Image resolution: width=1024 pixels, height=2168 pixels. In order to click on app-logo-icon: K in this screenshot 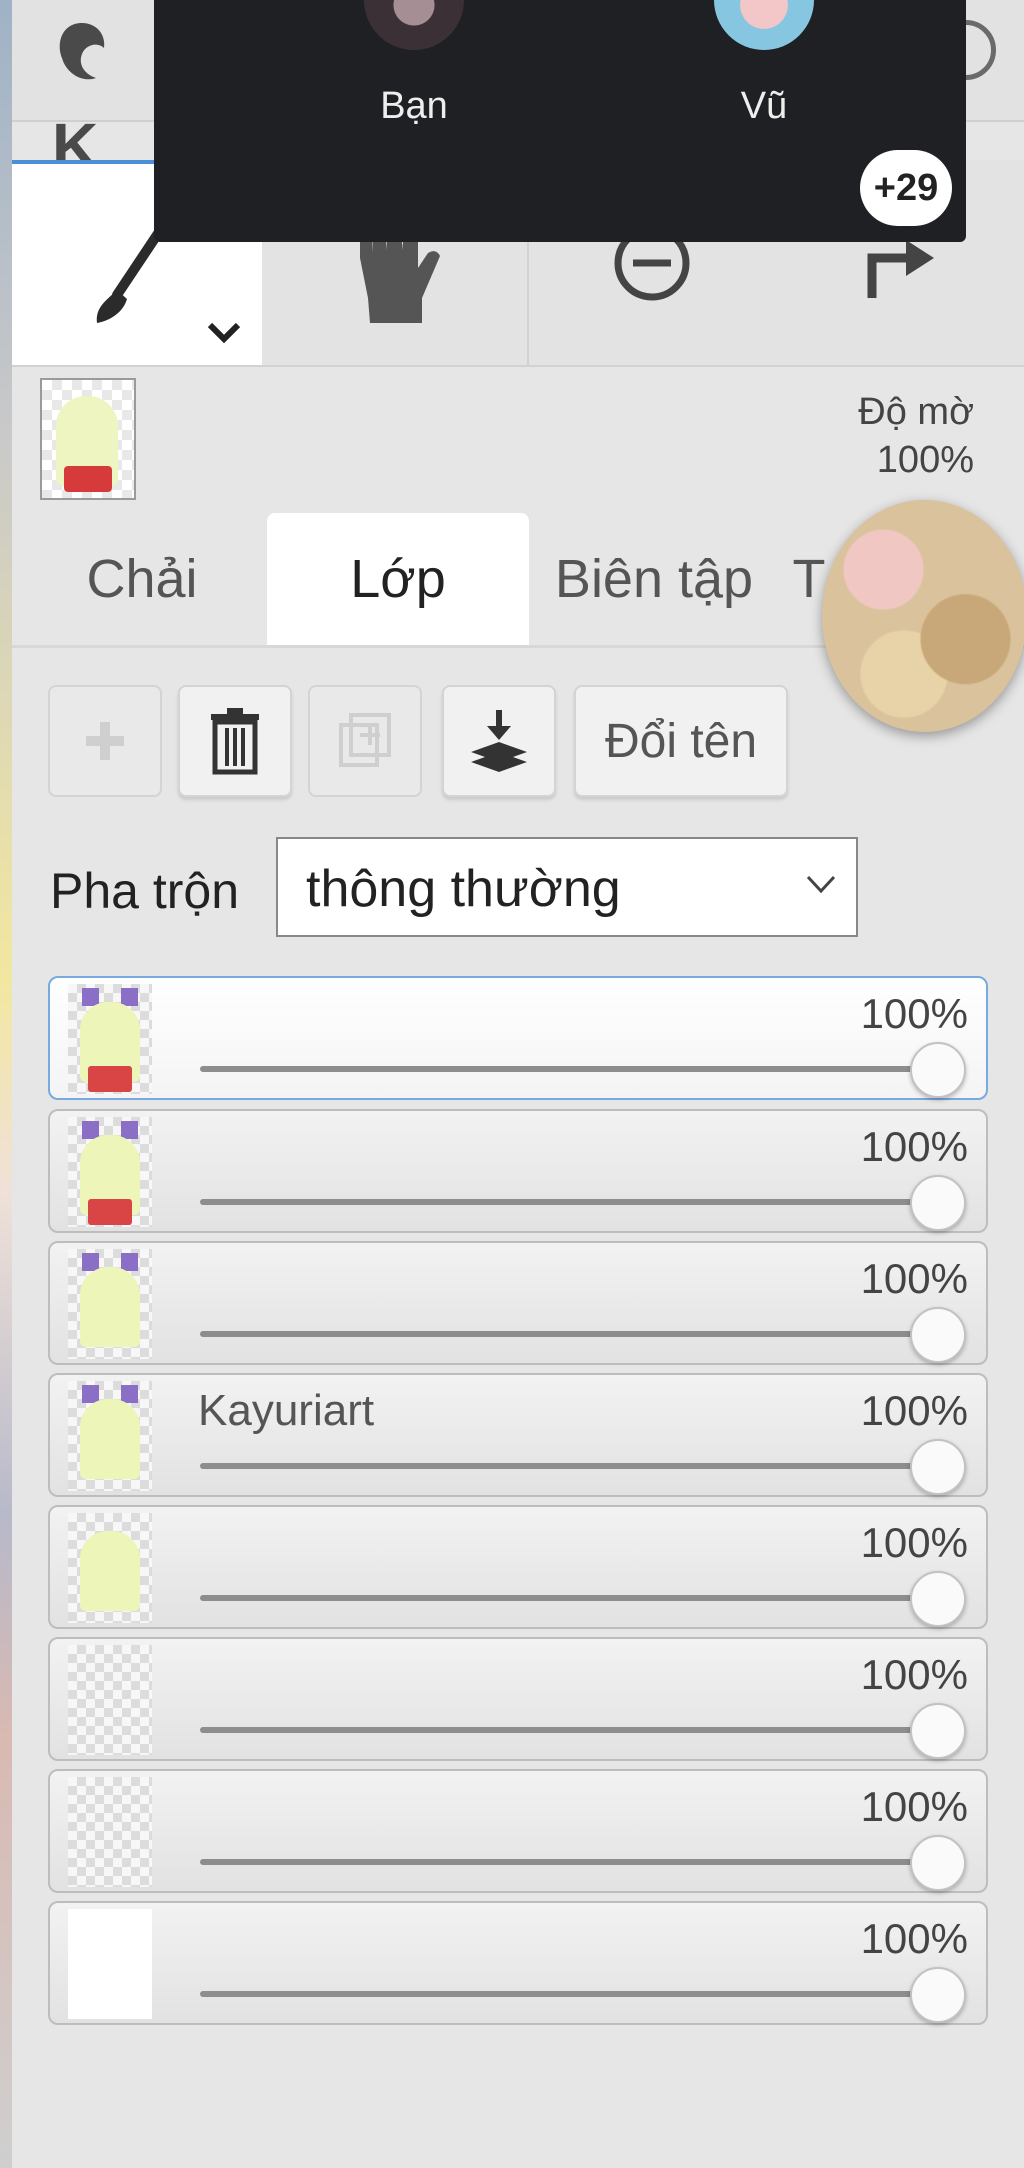, I will do `click(102, 100)`.